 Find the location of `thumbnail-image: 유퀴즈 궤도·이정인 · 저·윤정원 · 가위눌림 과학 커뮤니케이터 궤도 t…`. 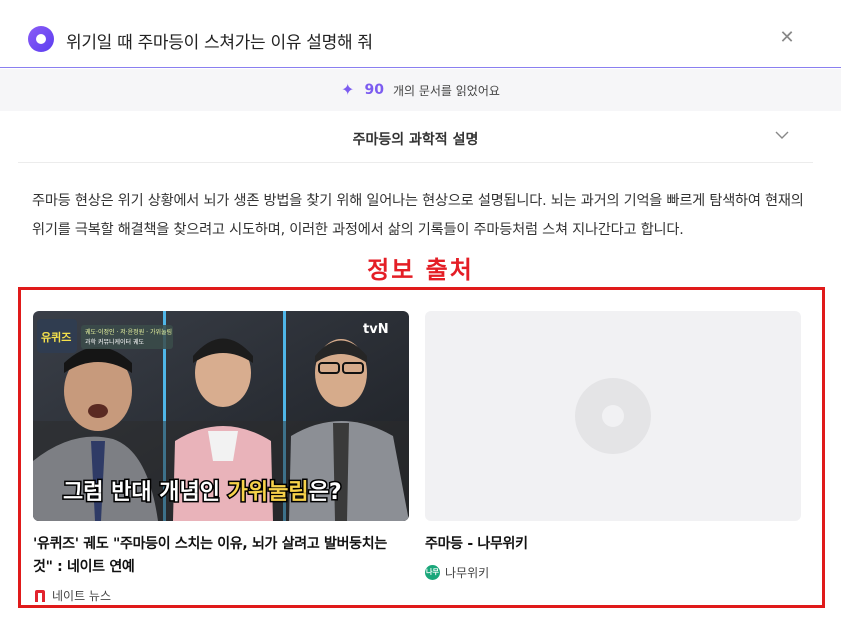

thumbnail-image: 유퀴즈 궤도·이정인 · 저·윤정원 · 가위눌림 과학 커뮤니케이터 궤도 t… is located at coordinates (221, 416).